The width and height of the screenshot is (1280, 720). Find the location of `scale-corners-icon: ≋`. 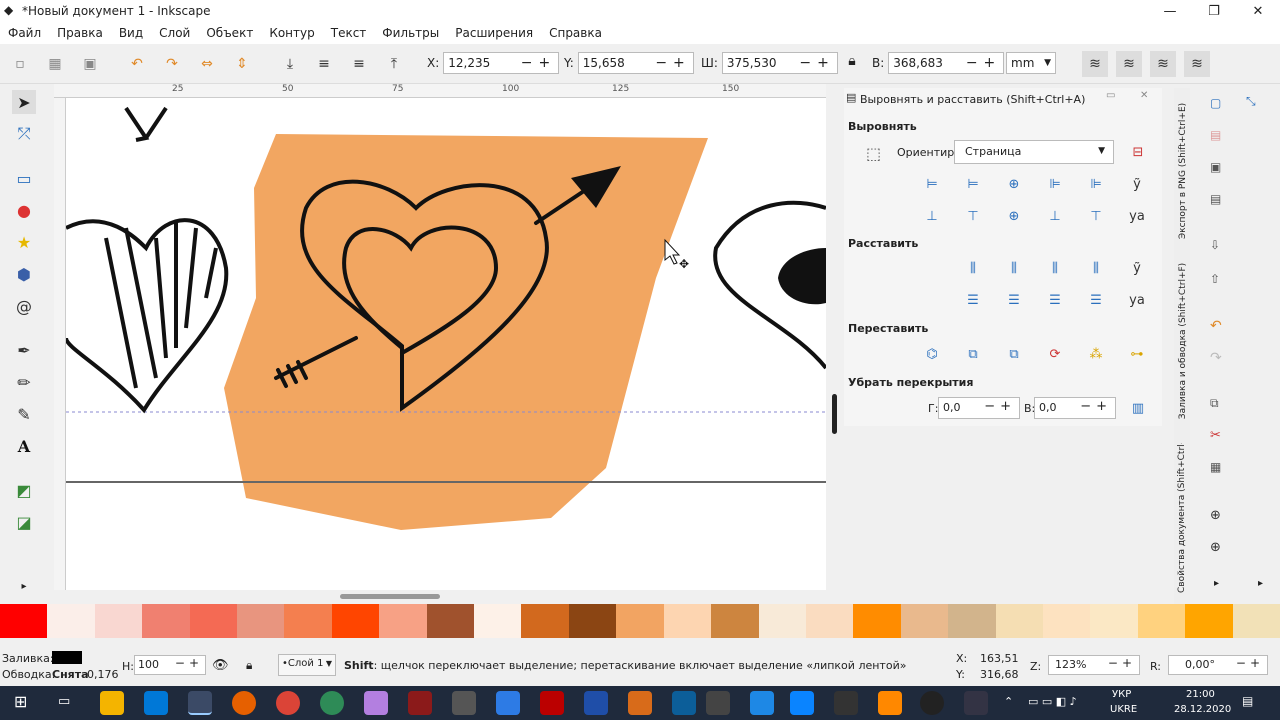

scale-corners-icon: ≋ is located at coordinates (1129, 64).